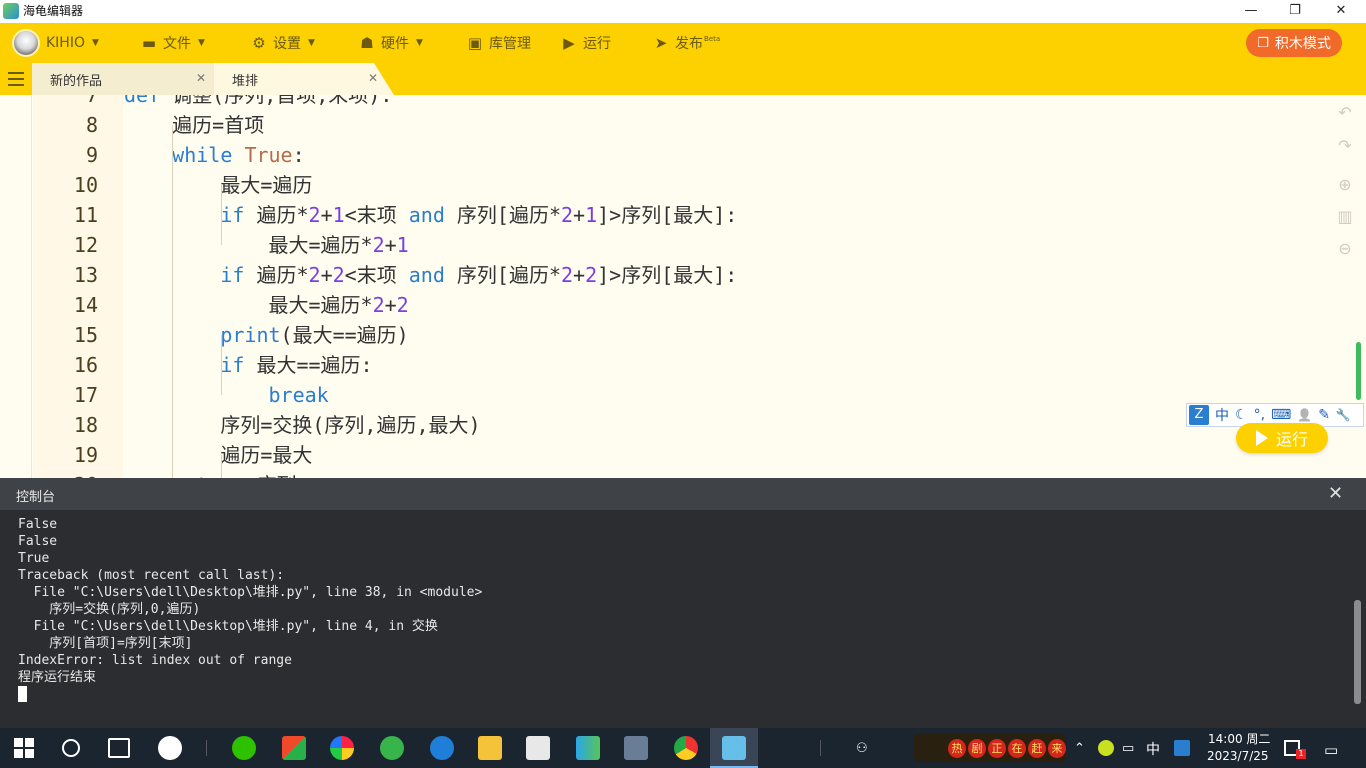 Image resolution: width=1366 pixels, height=768 pixels. What do you see at coordinates (442, 748) in the screenshot?
I see `edge-browser-icon` at bounding box center [442, 748].